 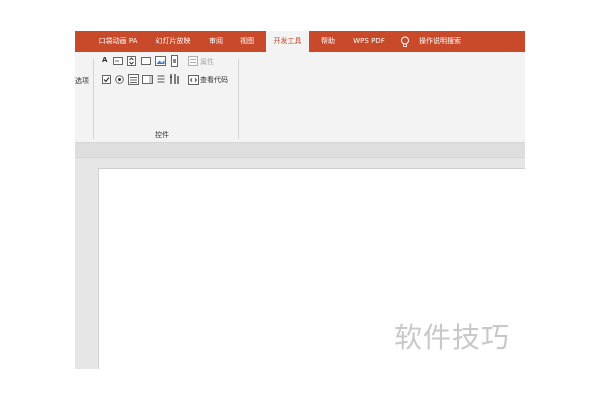 What do you see at coordinates (133, 79) in the screenshot?
I see `listbox-control-icon` at bounding box center [133, 79].